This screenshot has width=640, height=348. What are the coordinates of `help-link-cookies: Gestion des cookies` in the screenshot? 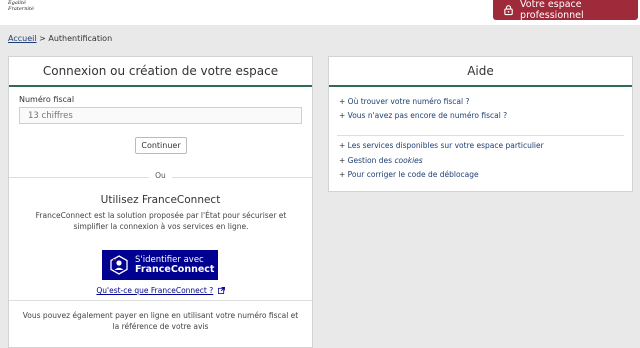 It's located at (385, 160).